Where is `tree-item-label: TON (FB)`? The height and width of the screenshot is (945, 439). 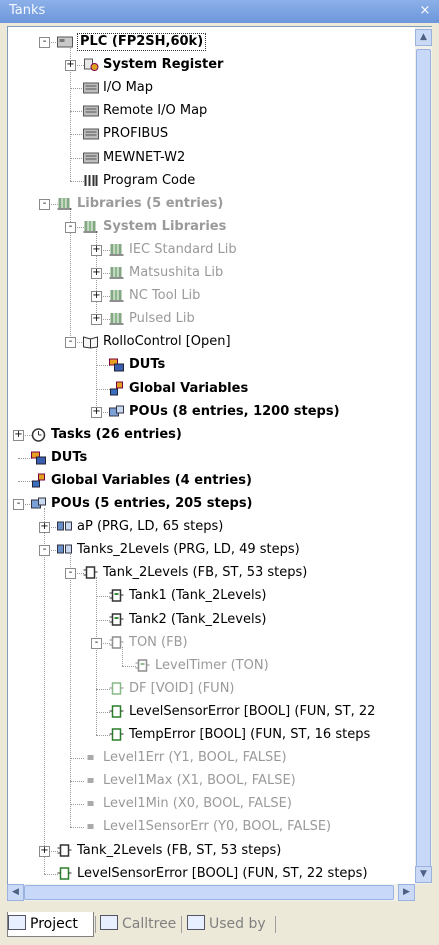
tree-item-label: TON (FB) is located at coordinates (158, 642).